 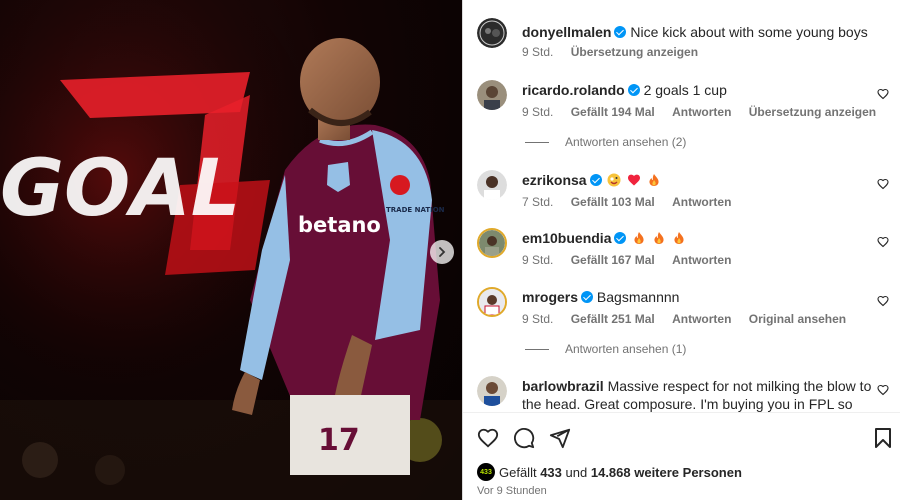 What do you see at coordinates (550, 297) in the screenshot?
I see `comment-username: mrogers` at bounding box center [550, 297].